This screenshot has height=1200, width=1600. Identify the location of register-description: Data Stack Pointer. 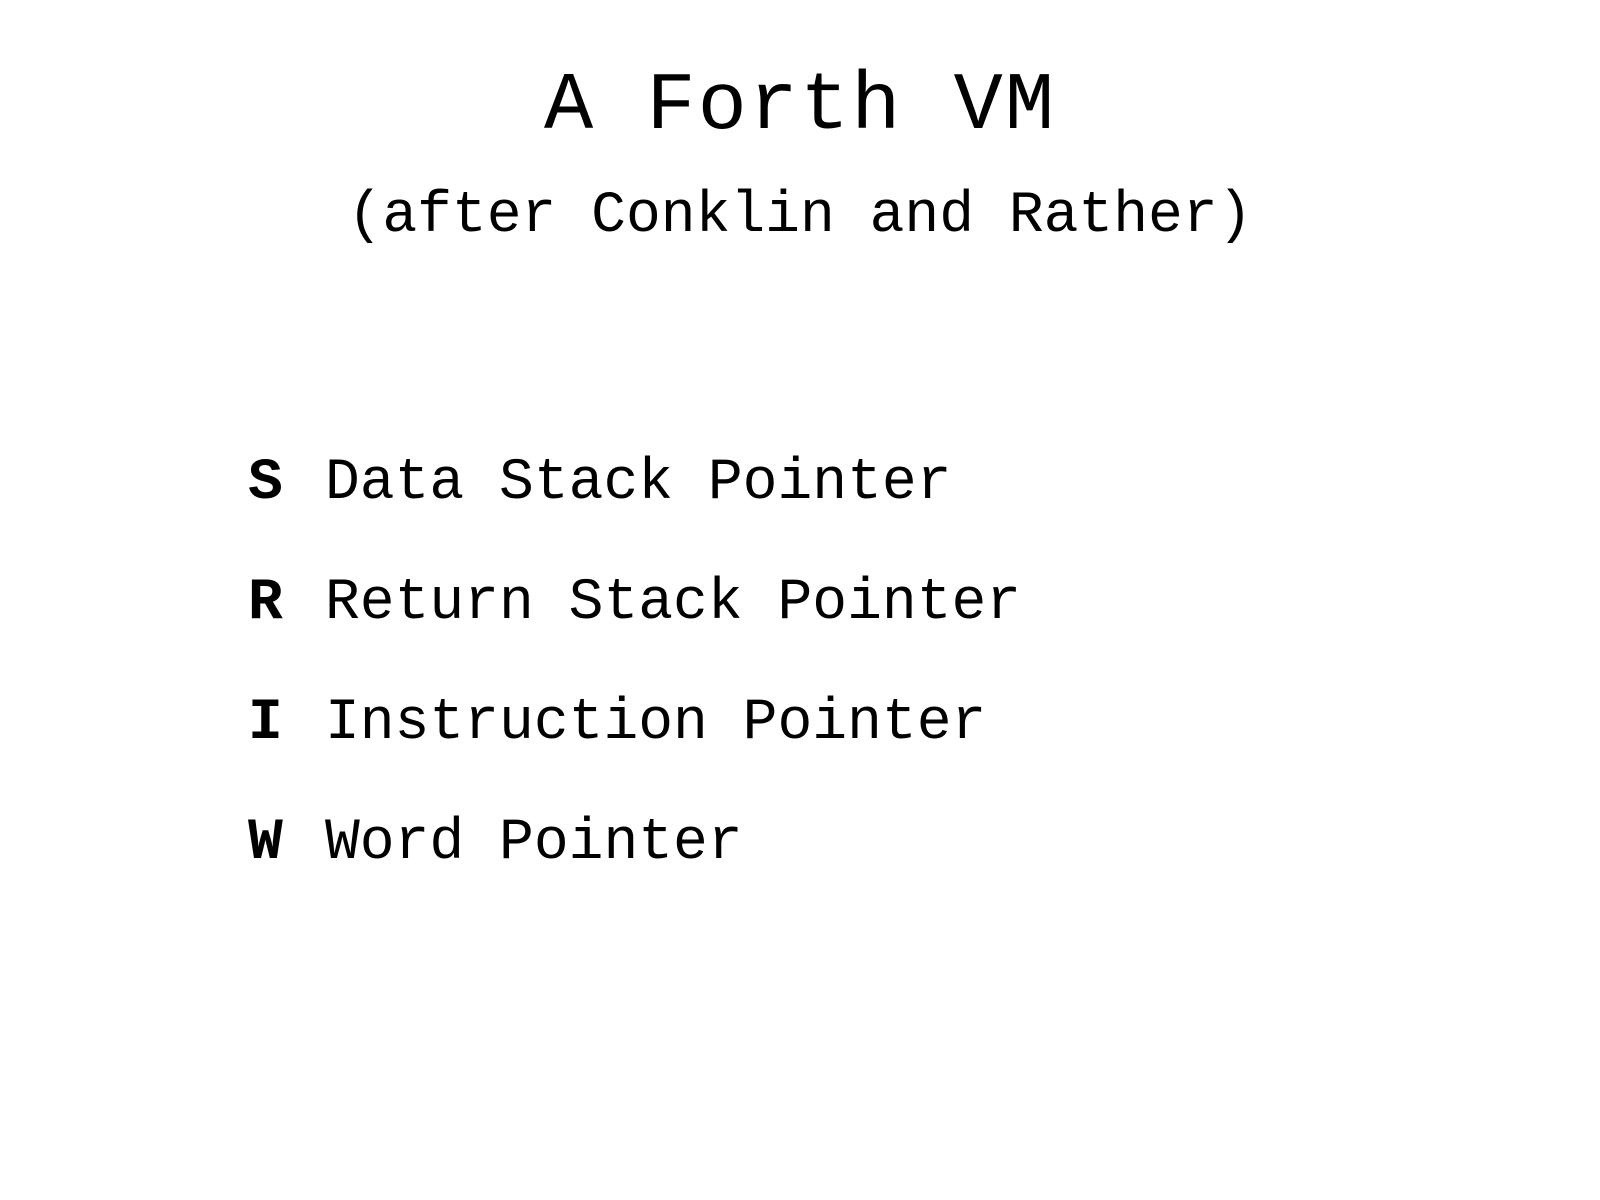
(638, 483).